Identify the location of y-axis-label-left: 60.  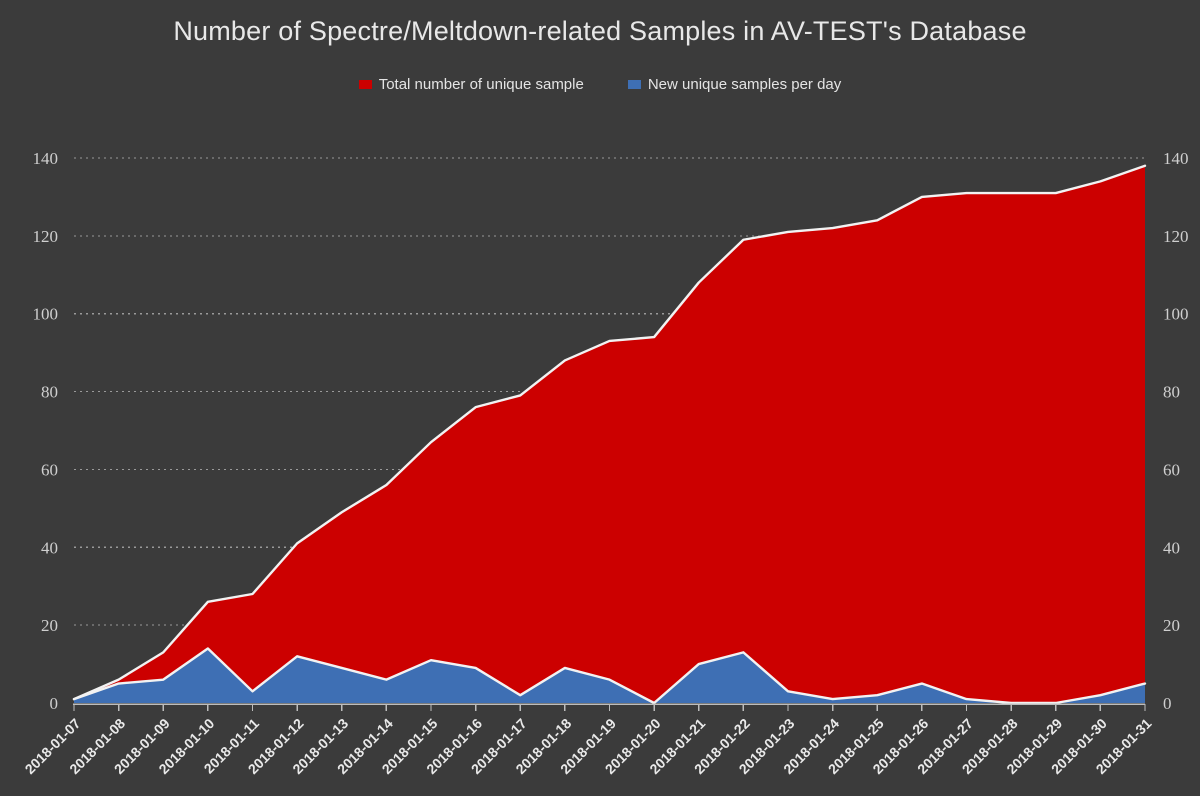
(49, 469).